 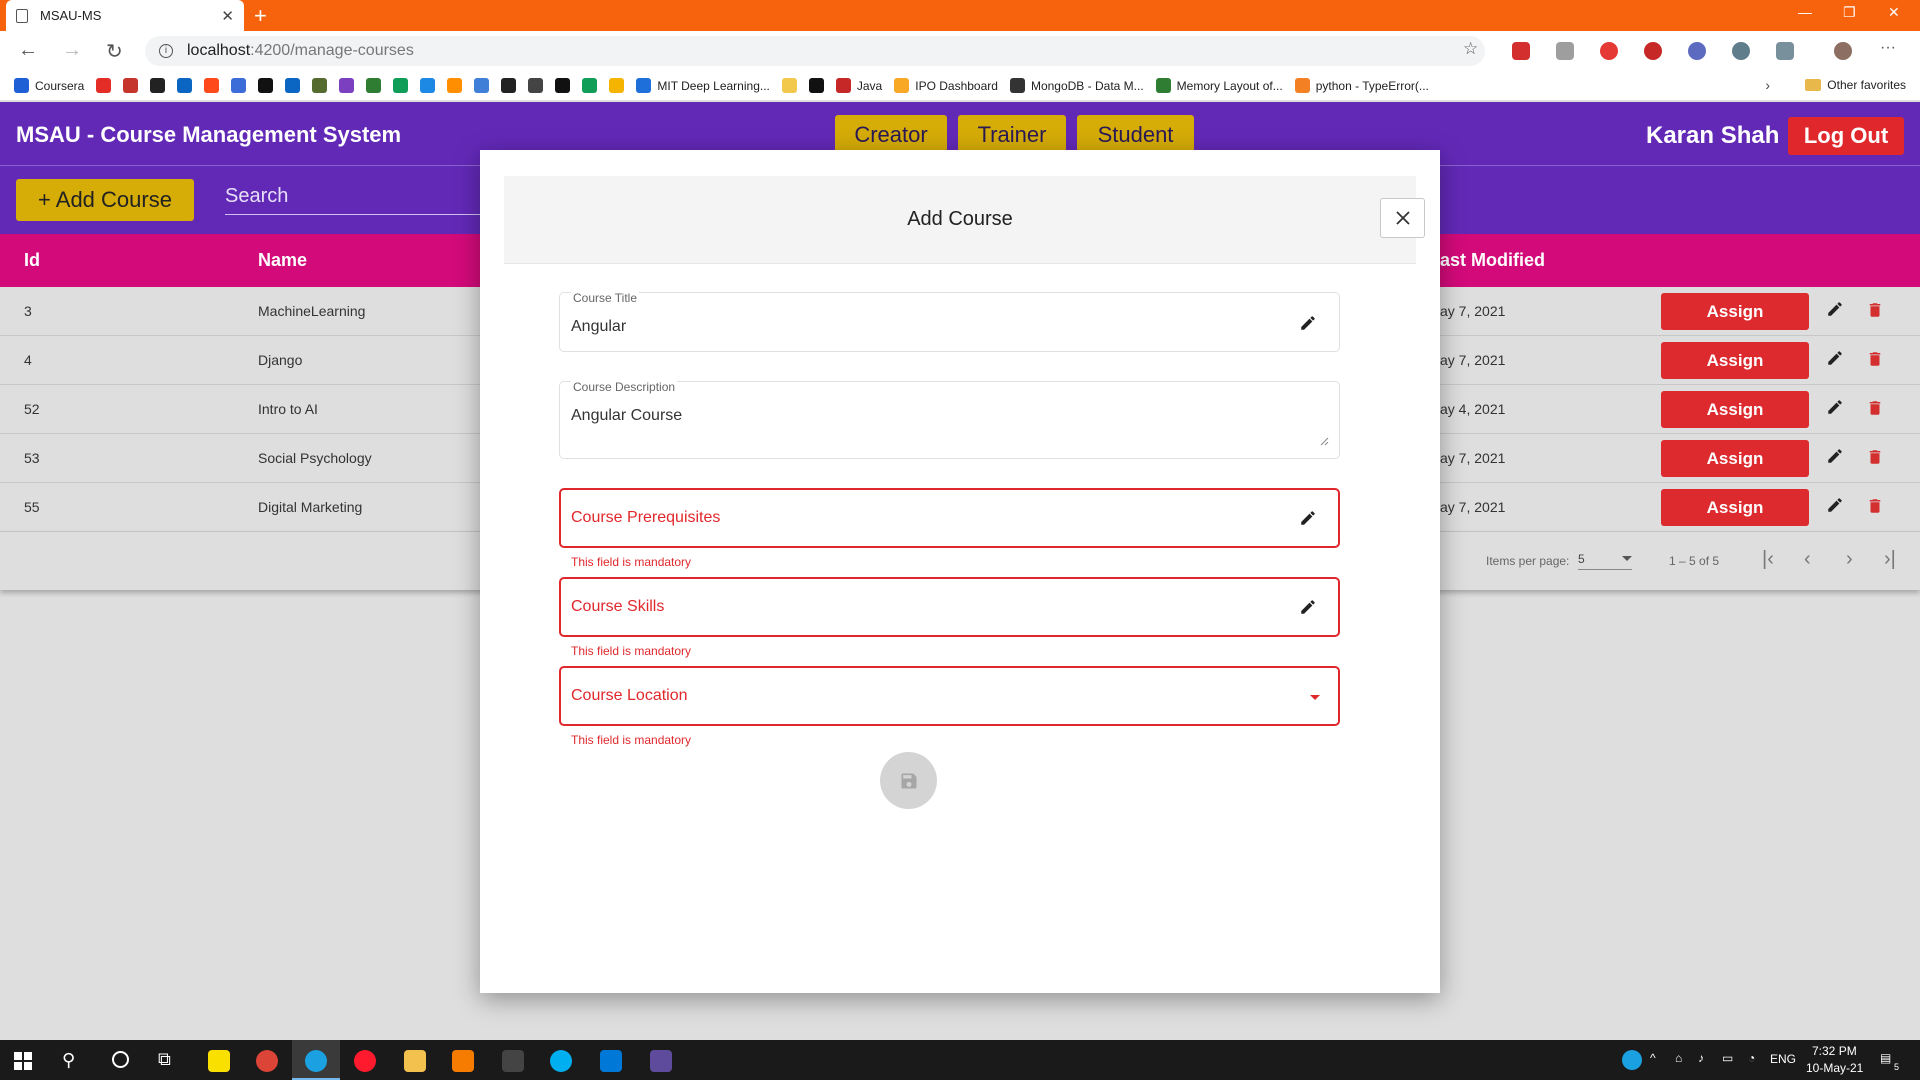 I want to click on sticky-notes-icon, so click(x=219, y=1061).